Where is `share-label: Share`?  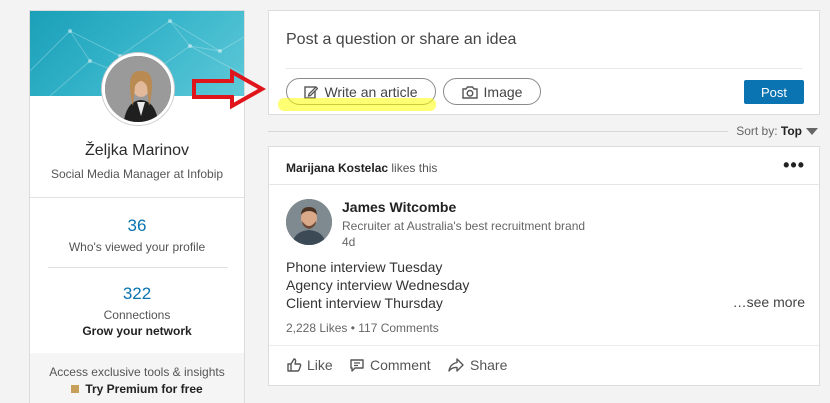 share-label: Share is located at coordinates (489, 365).